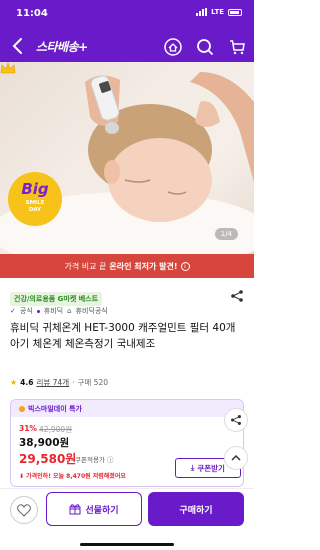 The width and height of the screenshot is (320, 550). What do you see at coordinates (55, 429) in the screenshot?
I see `original-price: 42,900원` at bounding box center [55, 429].